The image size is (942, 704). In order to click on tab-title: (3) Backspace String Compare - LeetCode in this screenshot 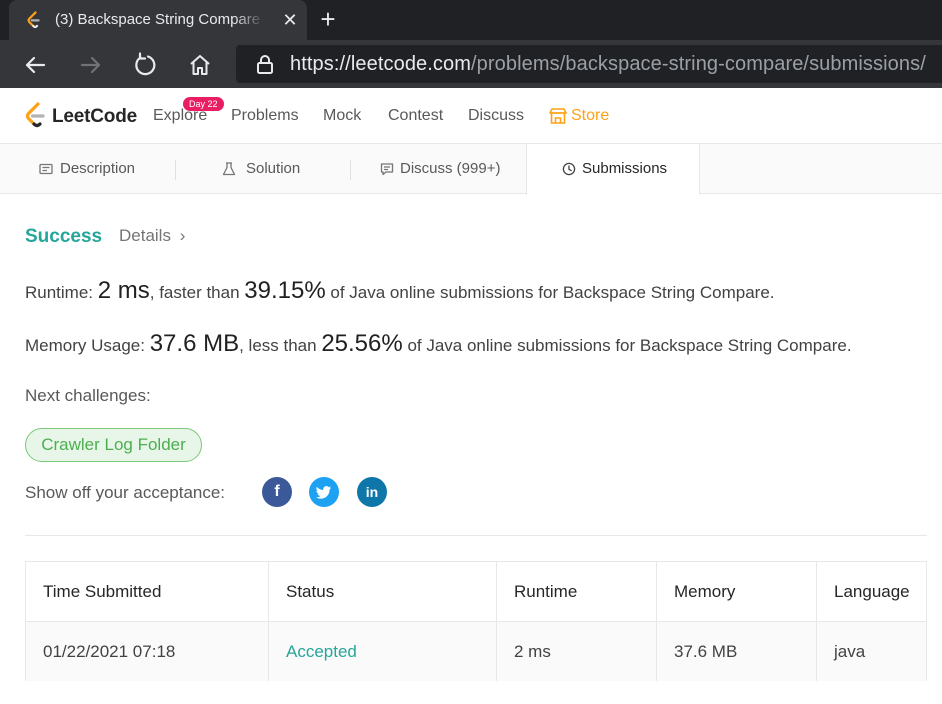, I will do `click(160, 19)`.